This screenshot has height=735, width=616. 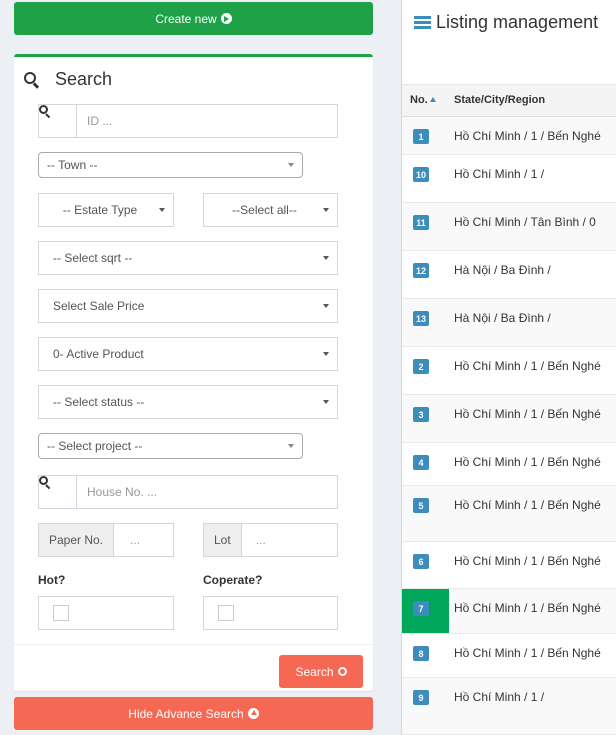 I want to click on column-no-label: No., so click(x=419, y=100).